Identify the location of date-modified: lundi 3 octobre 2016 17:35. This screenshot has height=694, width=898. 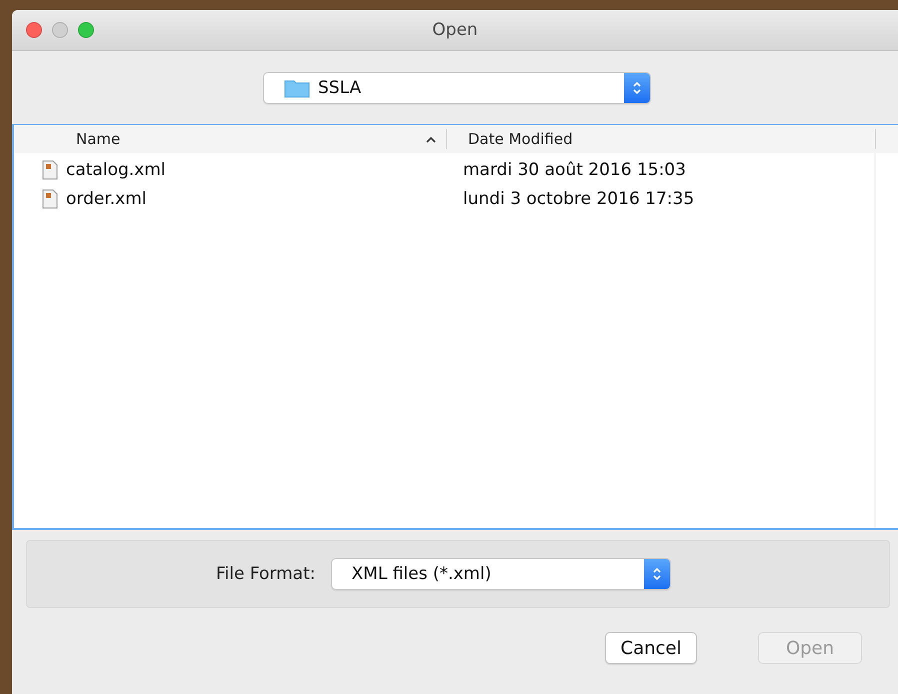
(578, 198).